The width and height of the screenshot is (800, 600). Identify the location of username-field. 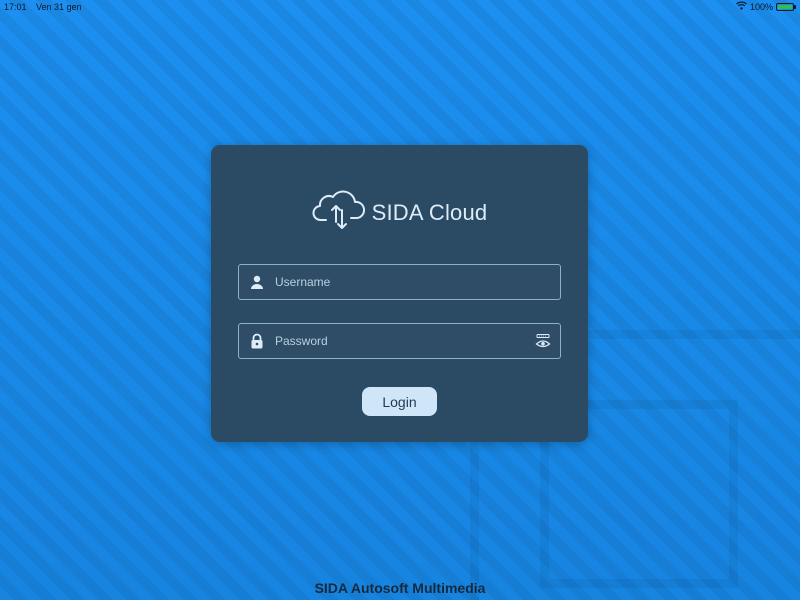
(399, 282).